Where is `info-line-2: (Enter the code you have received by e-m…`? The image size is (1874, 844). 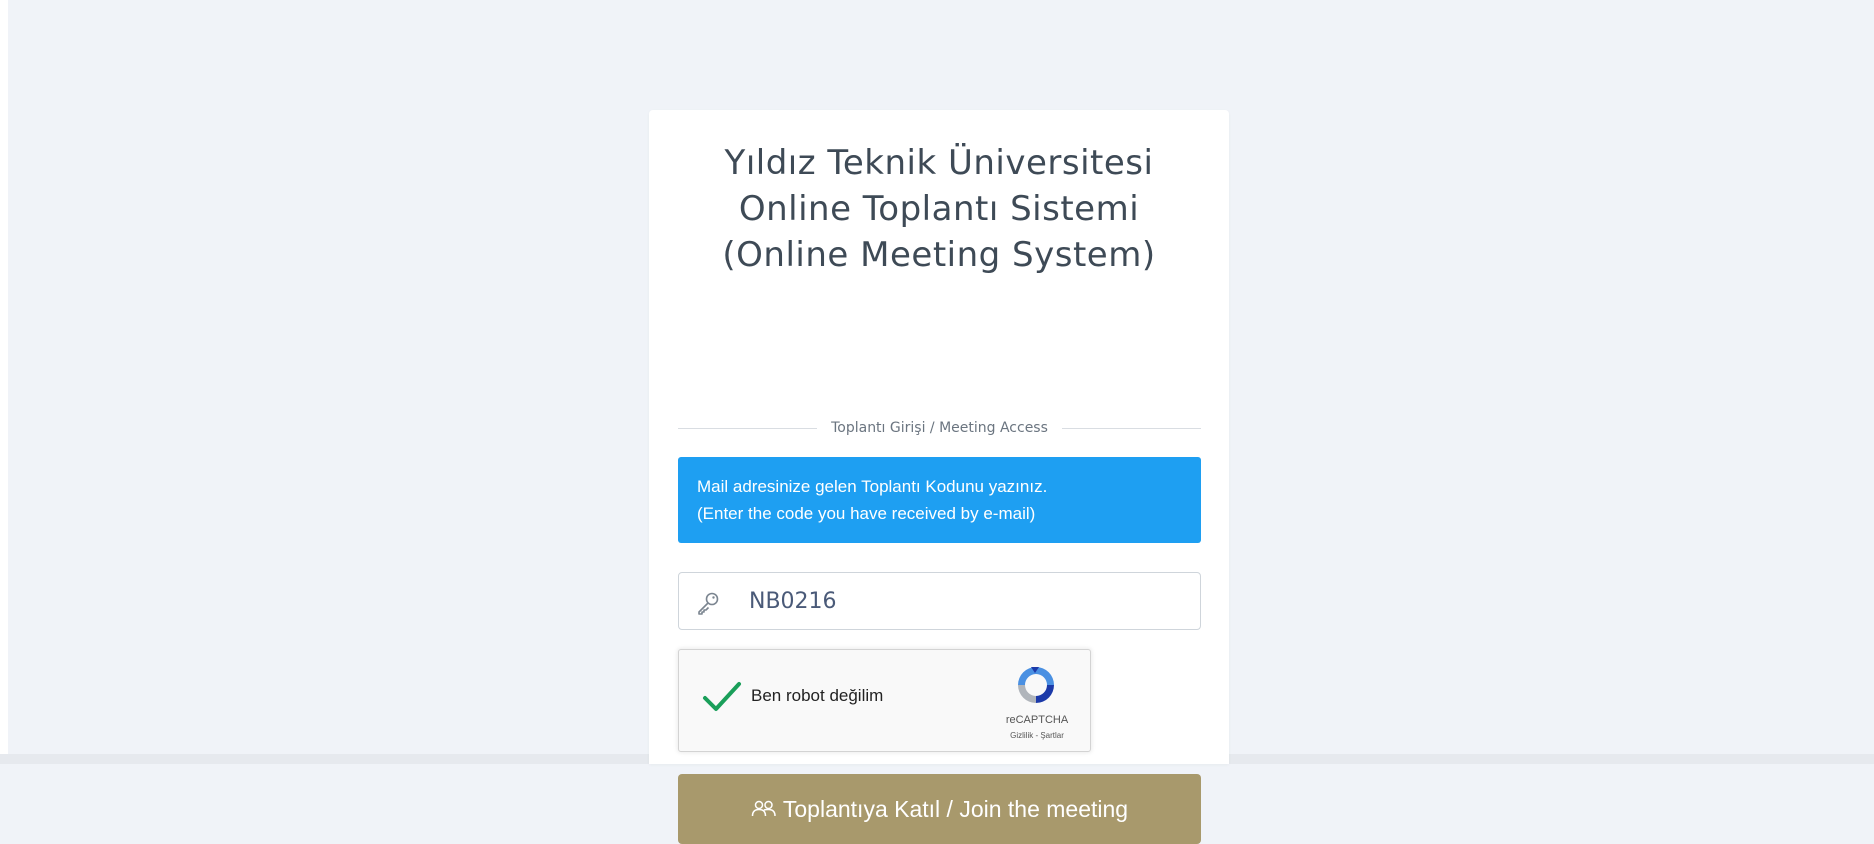
info-line-2: (Enter the code you have received by e-m… is located at coordinates (866, 513).